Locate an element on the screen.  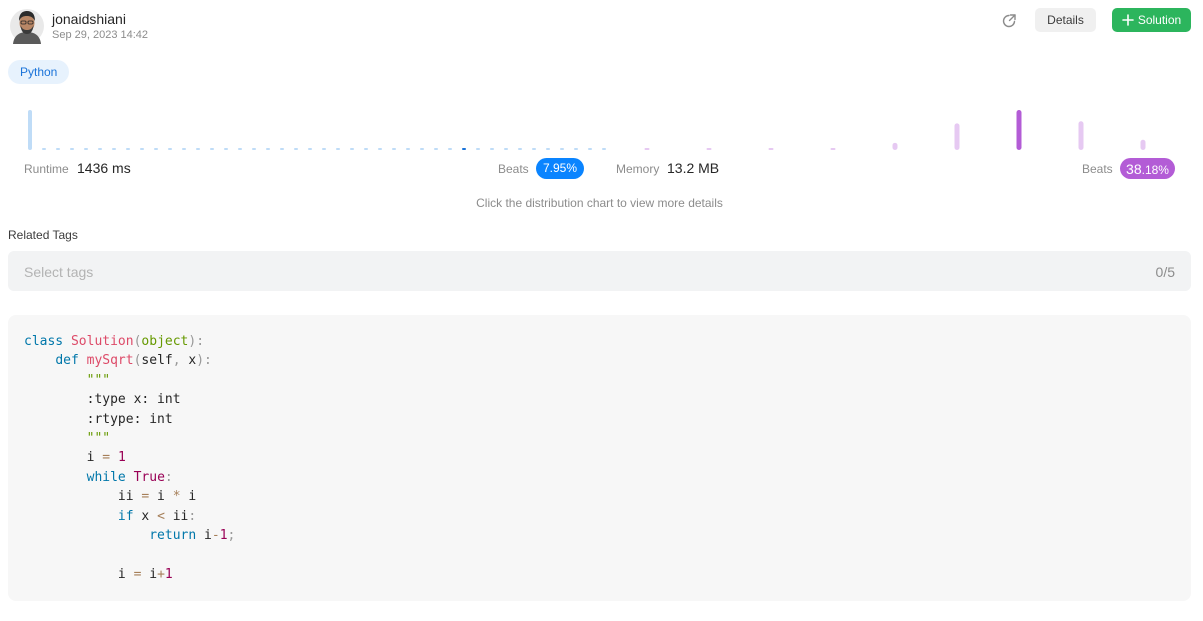
code-token: ): is located at coordinates (196, 341).